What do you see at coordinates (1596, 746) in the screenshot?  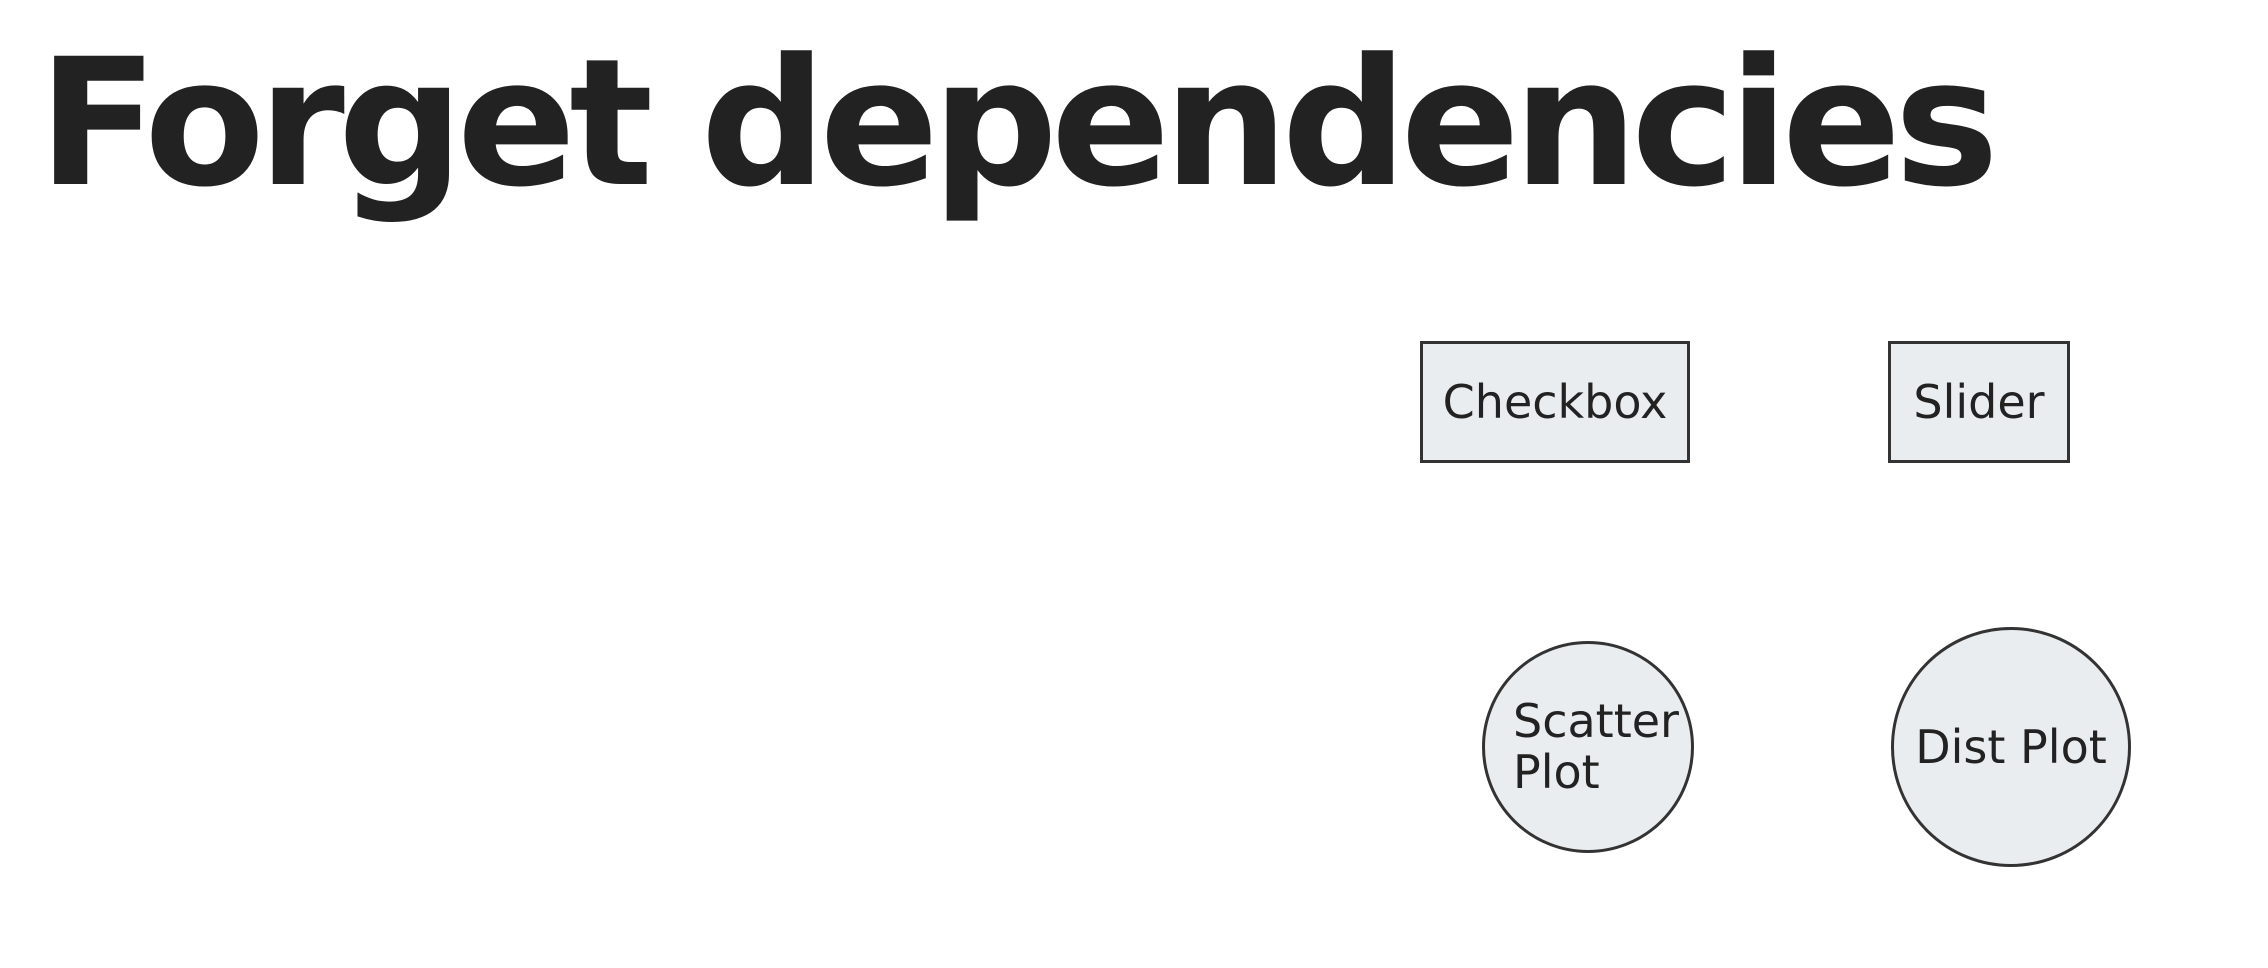 I see `scatter-plot-node-label: Scatter Plot` at bounding box center [1596, 746].